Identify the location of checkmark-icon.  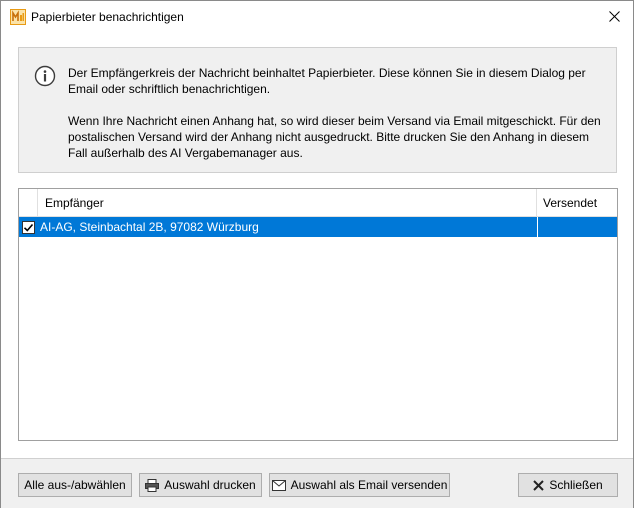
(28, 227).